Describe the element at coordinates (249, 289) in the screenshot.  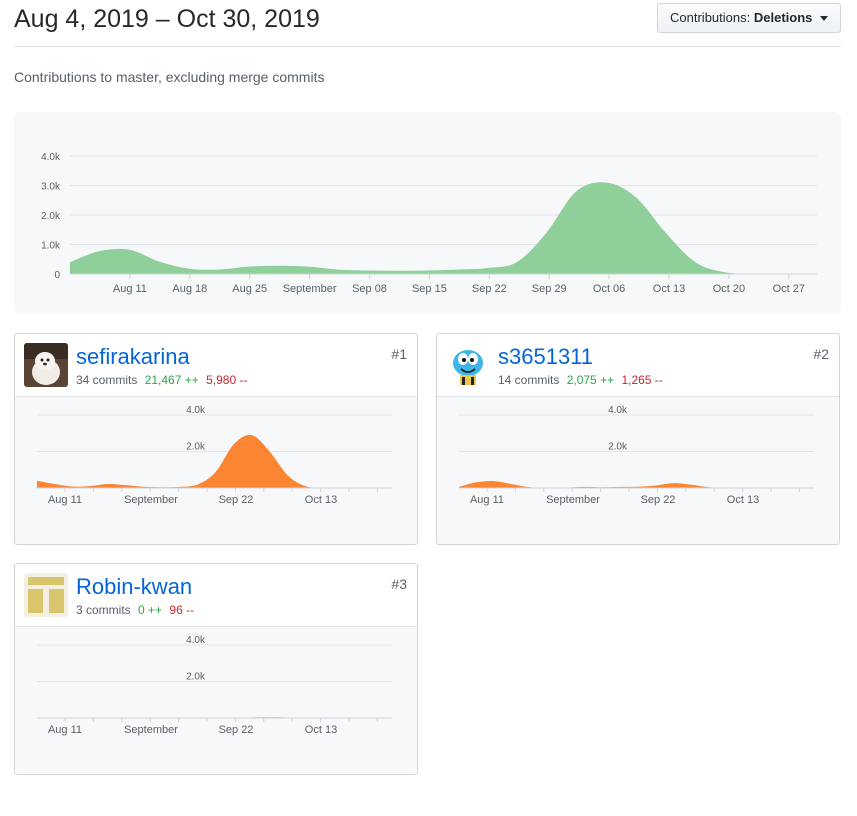
I see `x-tick-label: Aug 25` at that location.